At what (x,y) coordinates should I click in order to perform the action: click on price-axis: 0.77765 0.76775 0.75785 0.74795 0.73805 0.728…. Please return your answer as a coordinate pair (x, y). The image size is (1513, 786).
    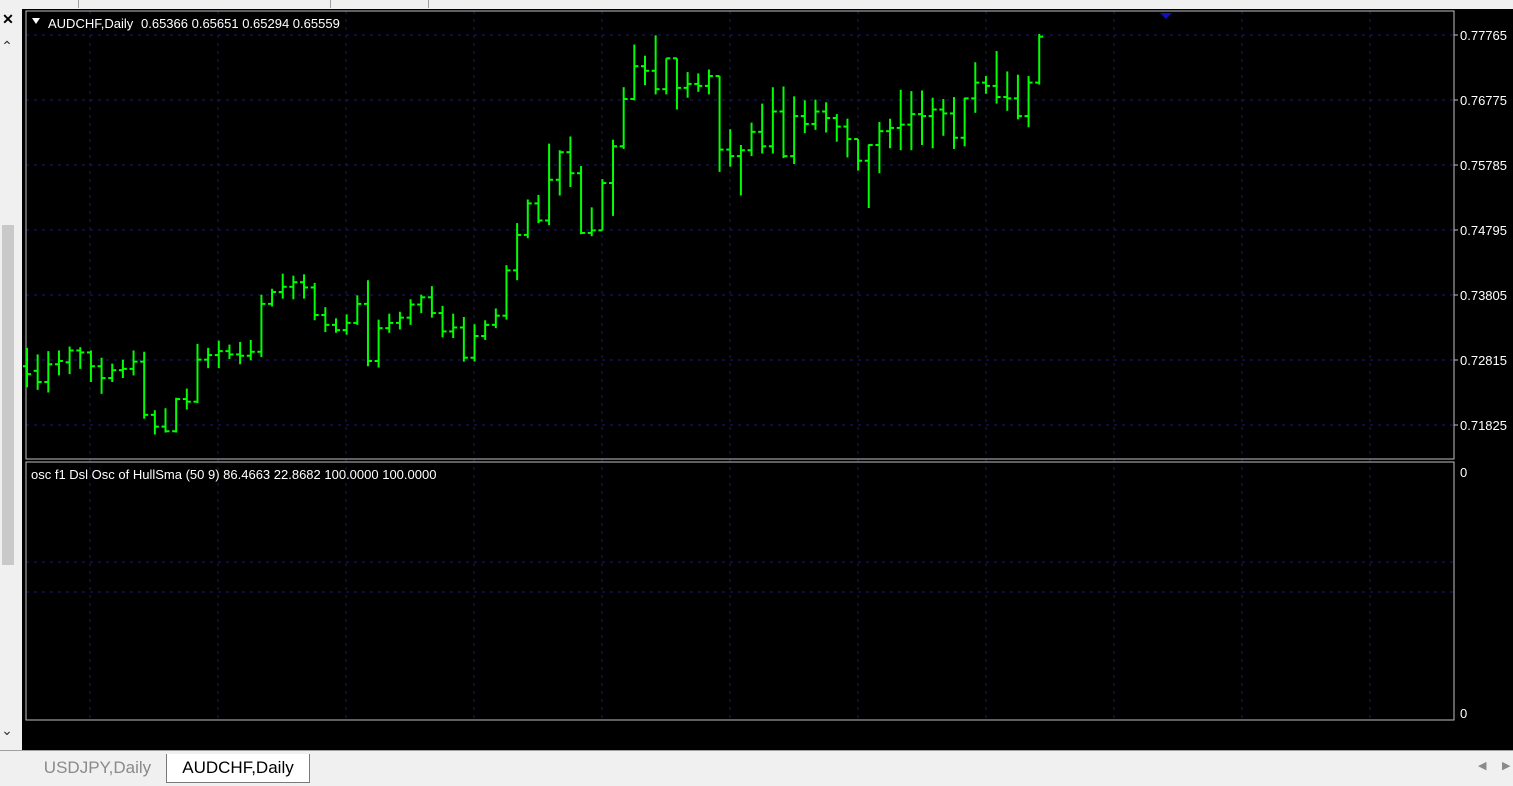
    Looking at the image, I should click on (1480, 230).